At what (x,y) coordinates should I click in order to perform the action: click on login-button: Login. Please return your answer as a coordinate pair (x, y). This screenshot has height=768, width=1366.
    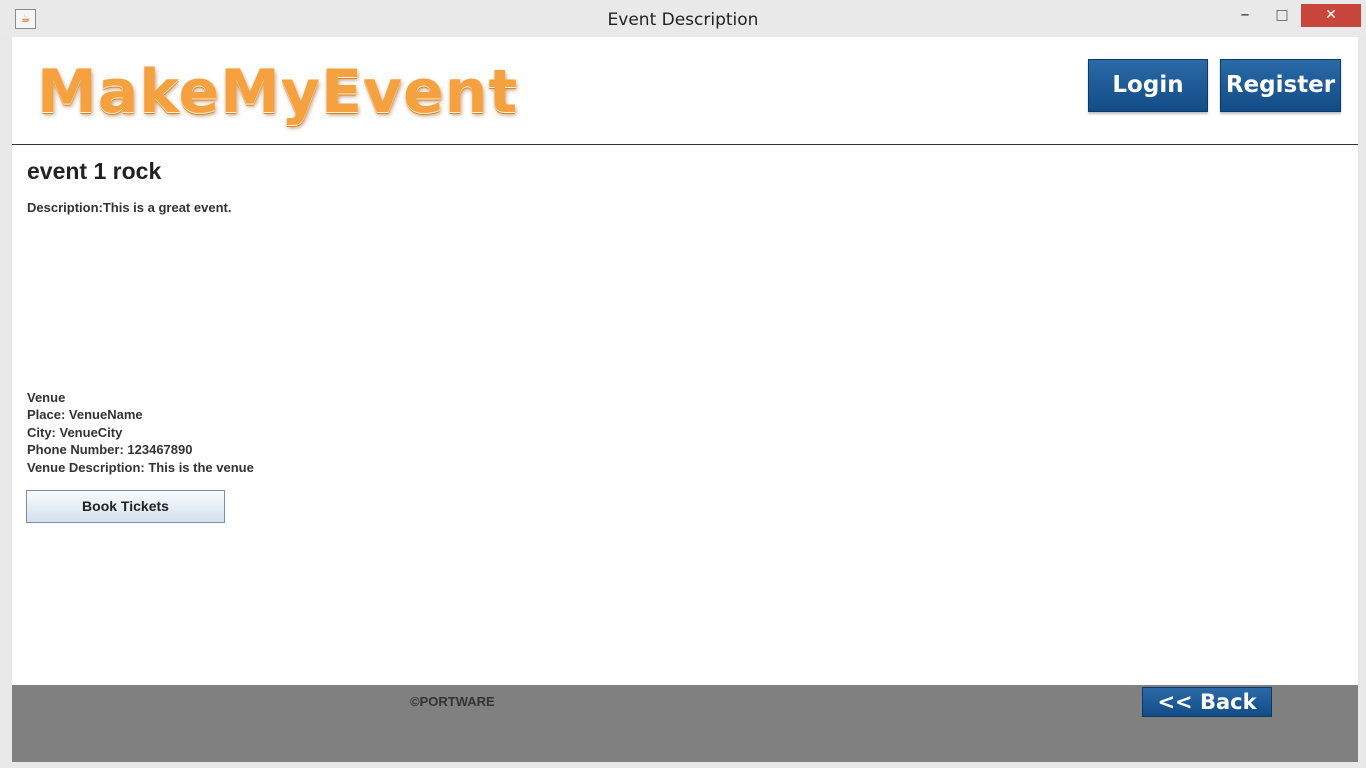
    Looking at the image, I should click on (1148, 85).